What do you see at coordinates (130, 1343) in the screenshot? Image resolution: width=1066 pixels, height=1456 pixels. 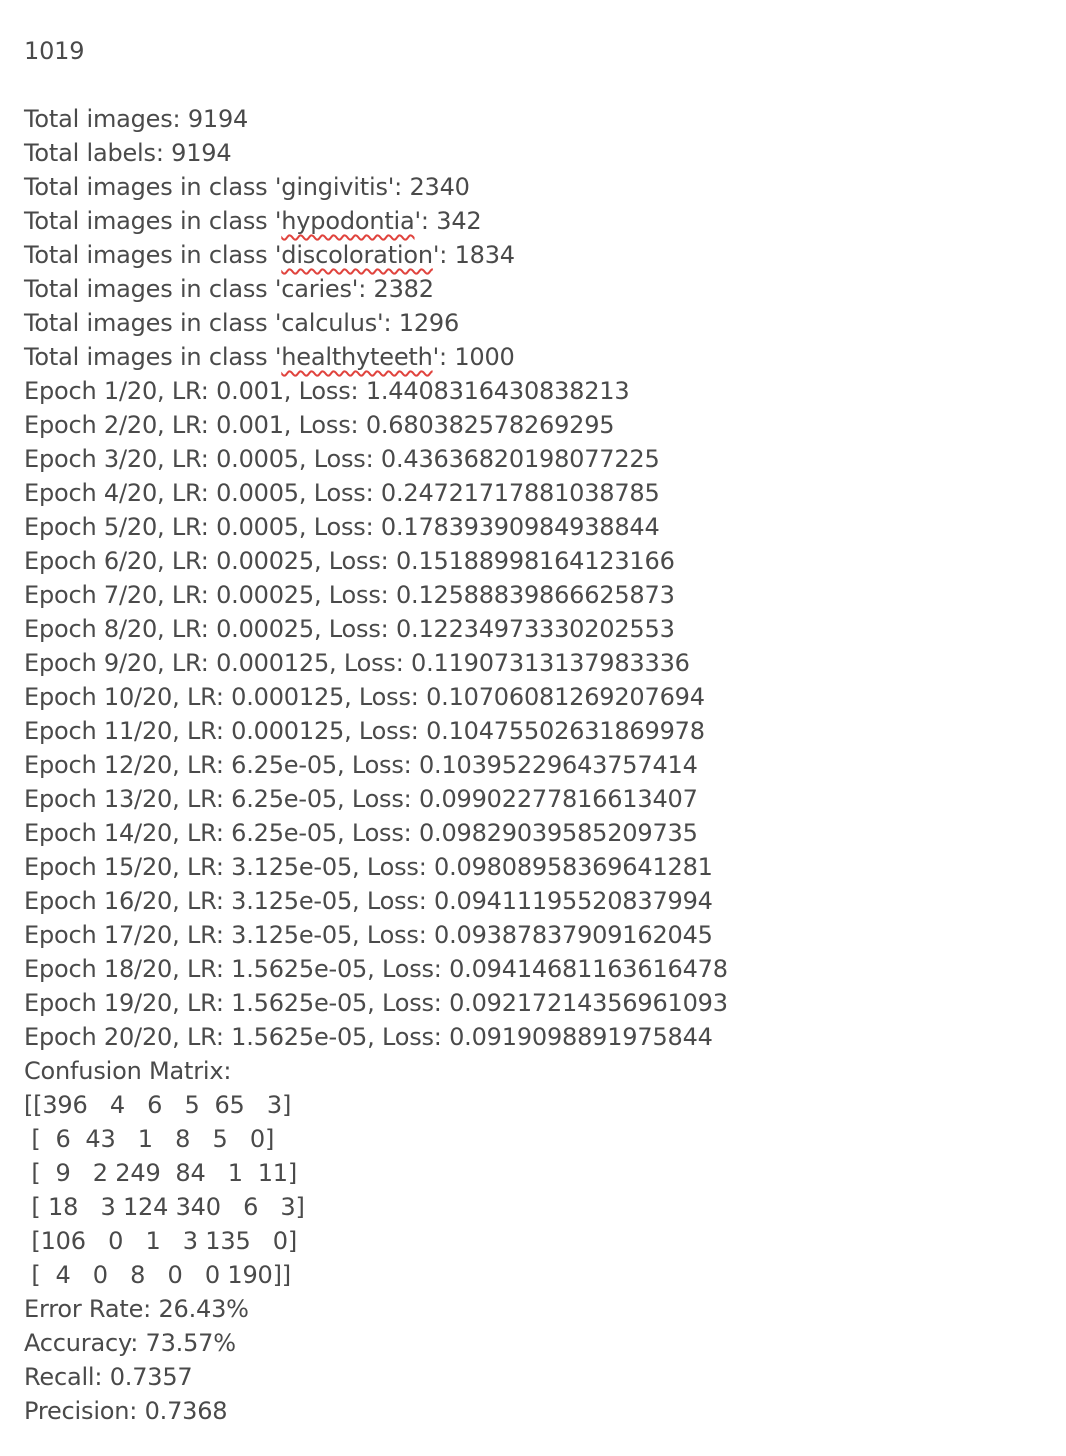 I see `accuracy-line: Accuracy: 73.57%` at bounding box center [130, 1343].